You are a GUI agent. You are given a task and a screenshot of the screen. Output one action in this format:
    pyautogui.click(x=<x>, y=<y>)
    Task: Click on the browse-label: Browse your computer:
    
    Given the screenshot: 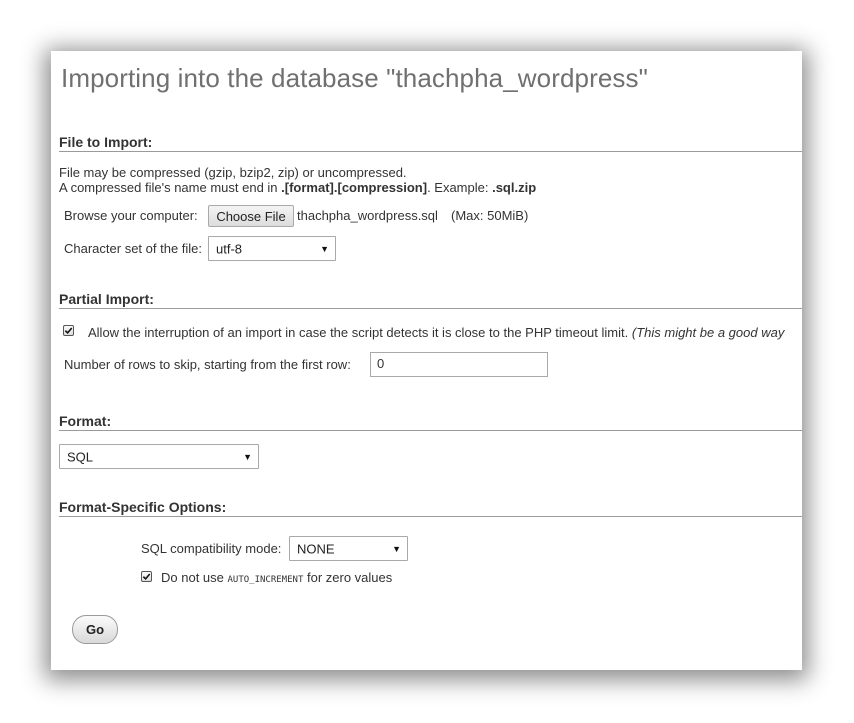 What is the action you would take?
    pyautogui.click(x=131, y=215)
    